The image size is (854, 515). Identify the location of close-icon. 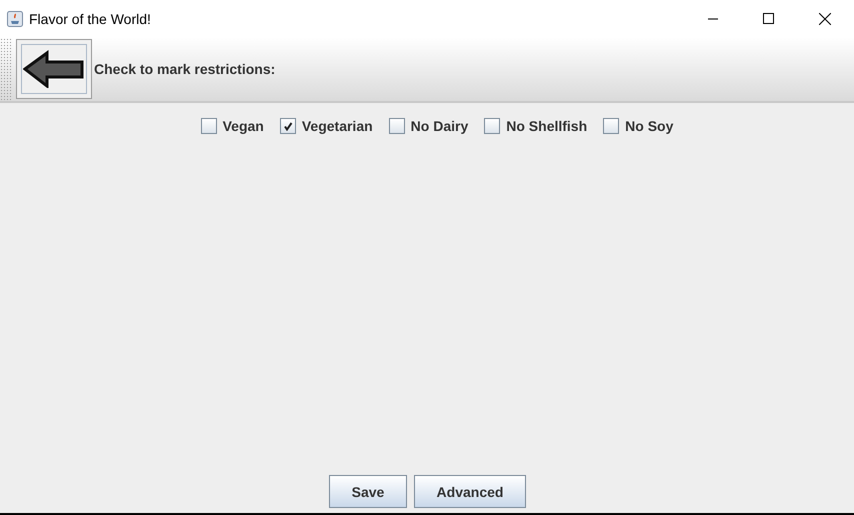
(825, 18).